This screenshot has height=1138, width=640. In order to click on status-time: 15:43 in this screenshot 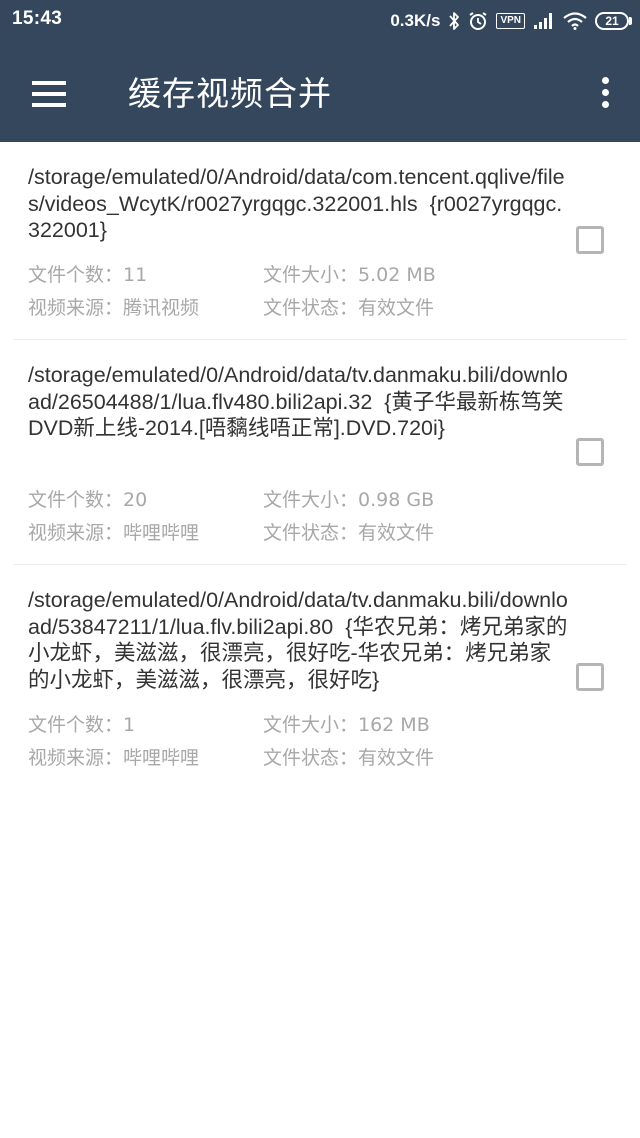, I will do `click(37, 18)`.